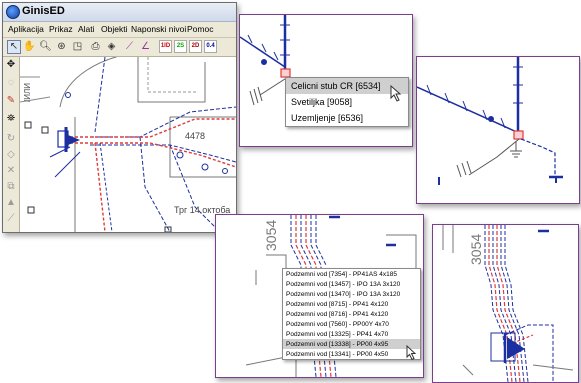 This screenshot has height=383, width=581. Describe the element at coordinates (27, 92) in the screenshot. I see `vertical-street-label: /ИЛИ` at that location.